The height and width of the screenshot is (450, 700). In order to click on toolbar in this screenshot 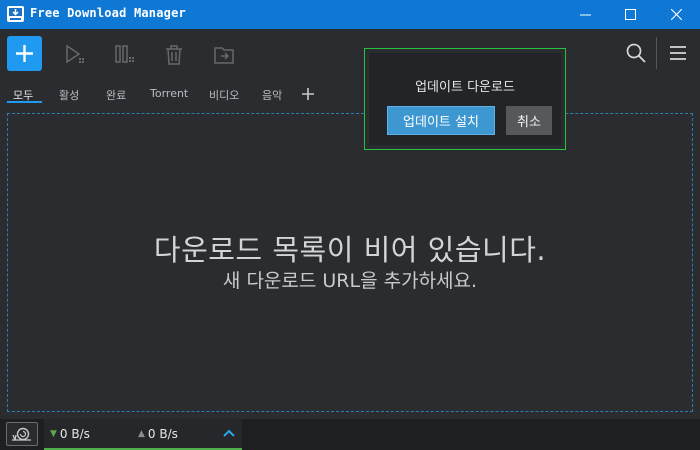, I will do `click(350, 54)`.